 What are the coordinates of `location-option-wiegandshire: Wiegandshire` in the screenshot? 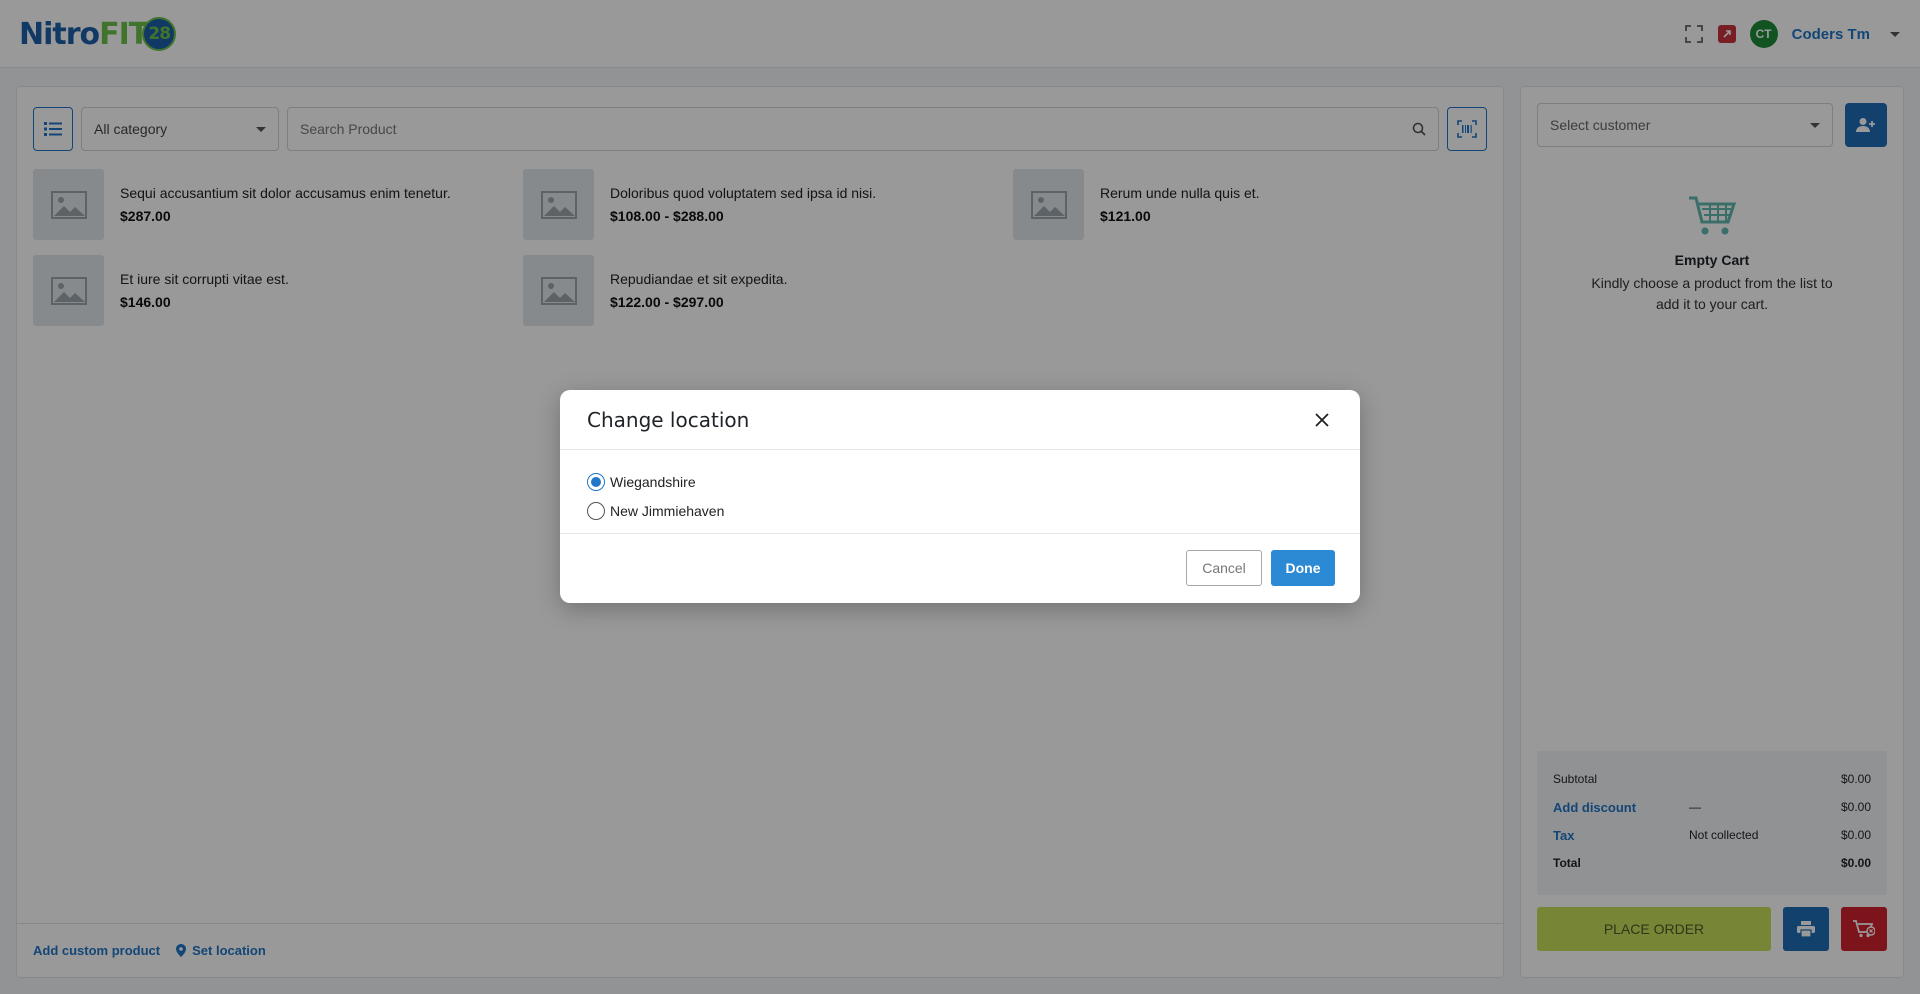 It's located at (960, 481).